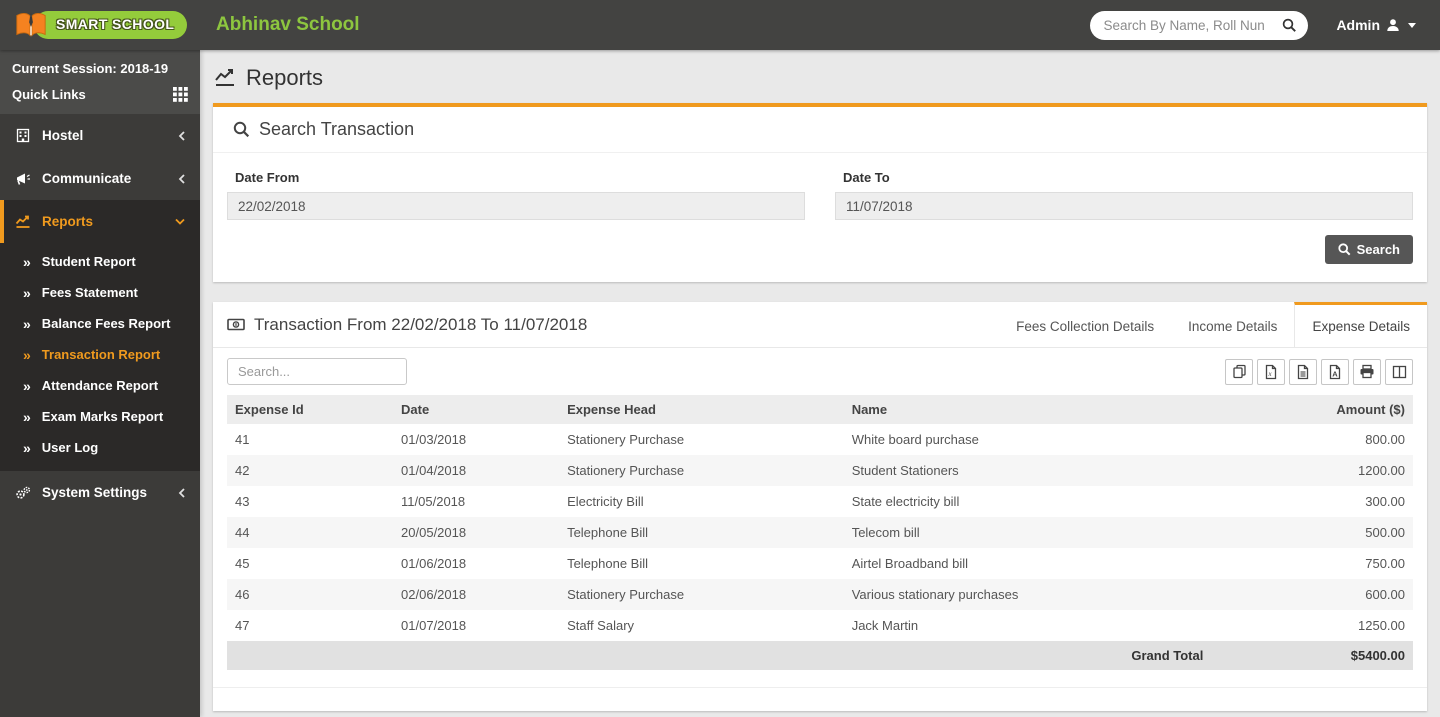  I want to click on sidebar-item-label: Transaction Report, so click(101, 354).